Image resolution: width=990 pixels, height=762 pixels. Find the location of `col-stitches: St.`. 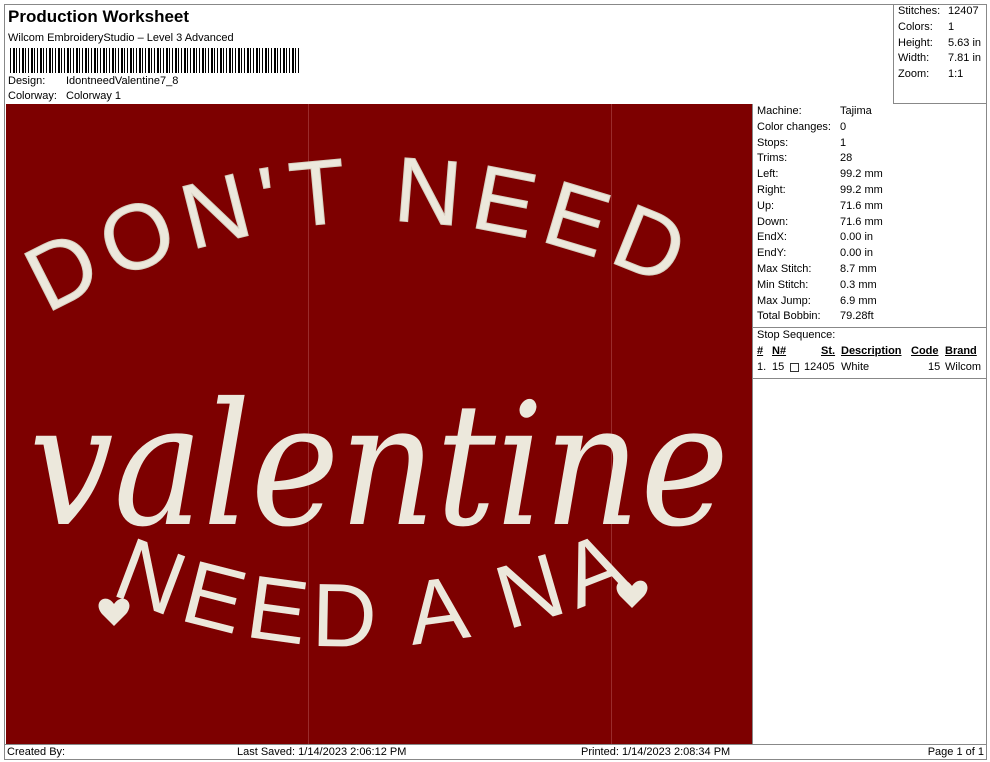

col-stitches: St. is located at coordinates (828, 350).